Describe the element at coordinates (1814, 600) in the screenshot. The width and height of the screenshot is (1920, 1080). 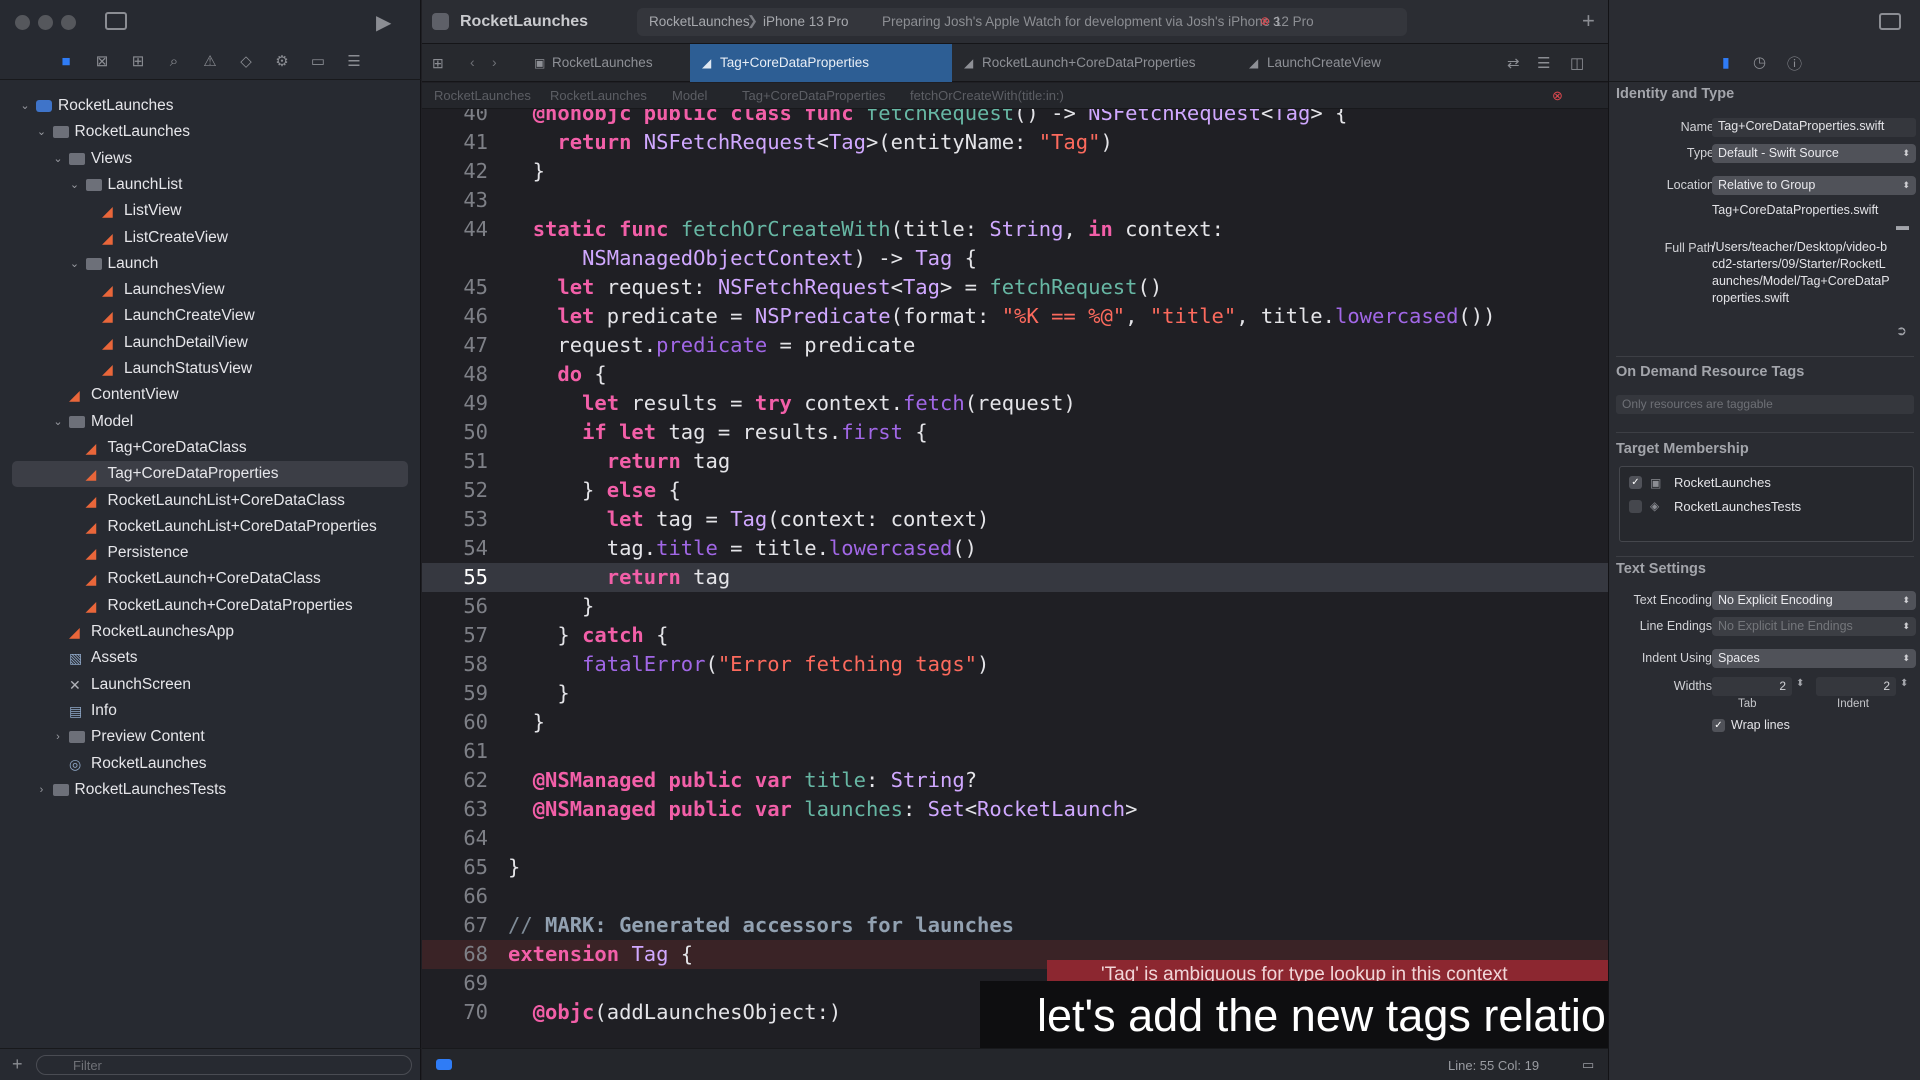
I see `encoding-popup: No Explicit Encoding ⬍` at that location.